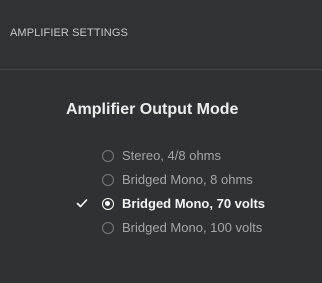 Image resolution: width=322 pixels, height=283 pixels. I want to click on checkmark-icon, so click(82, 203).